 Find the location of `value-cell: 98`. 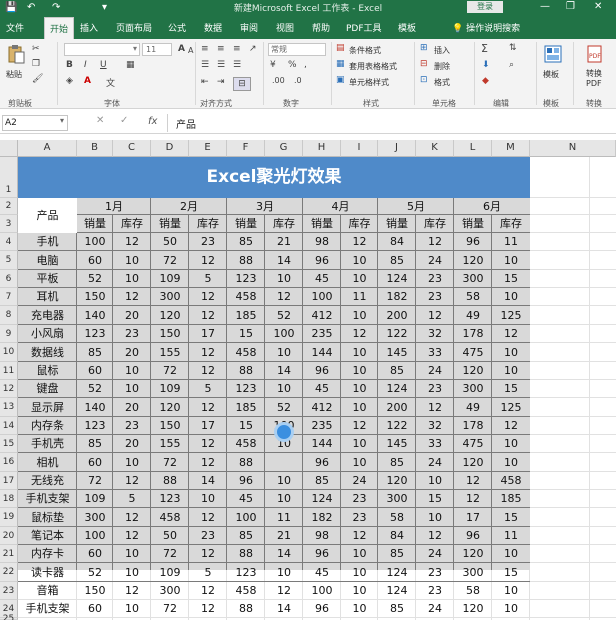

value-cell: 98 is located at coordinates (322, 536).